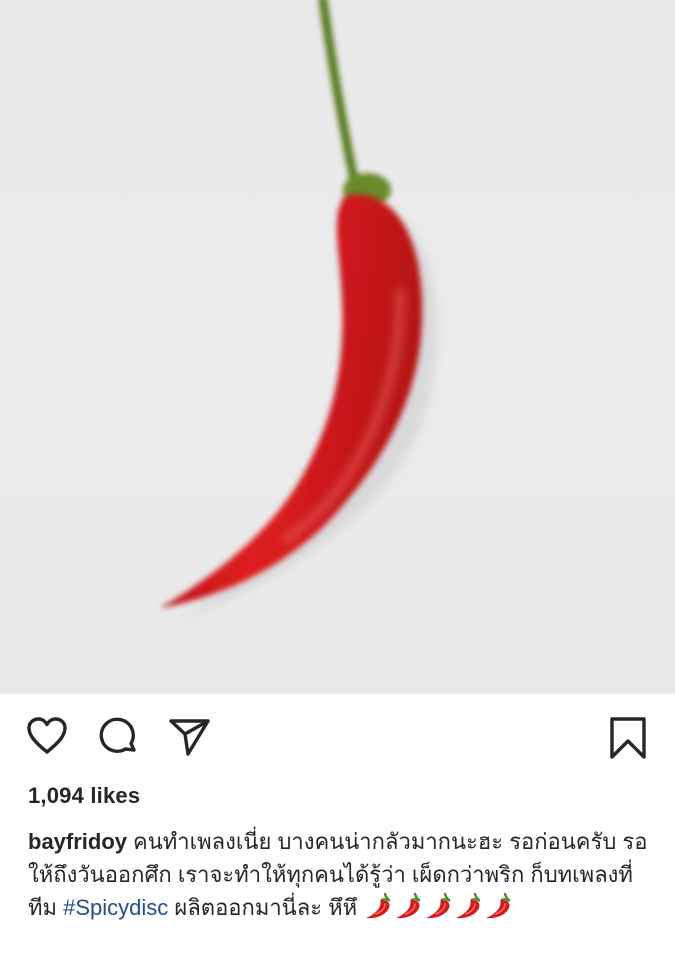  Describe the element at coordinates (119, 739) in the screenshot. I see `comment-icon` at that location.